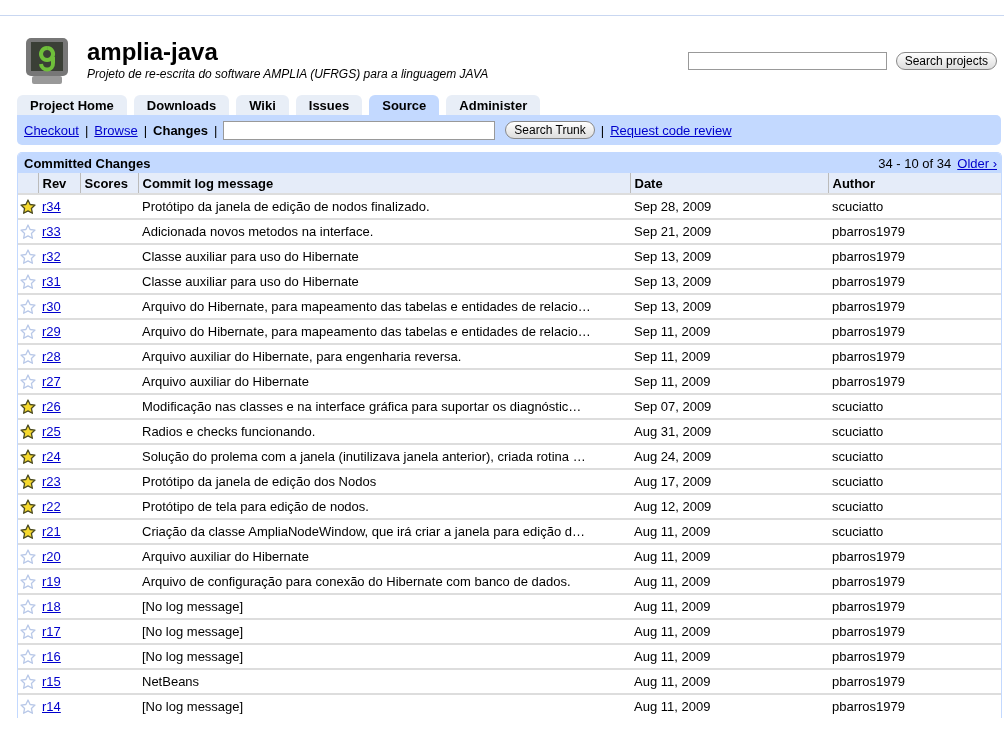 The height and width of the screenshot is (733, 1004). What do you see at coordinates (51, 231) in the screenshot?
I see `revision-link: r33` at bounding box center [51, 231].